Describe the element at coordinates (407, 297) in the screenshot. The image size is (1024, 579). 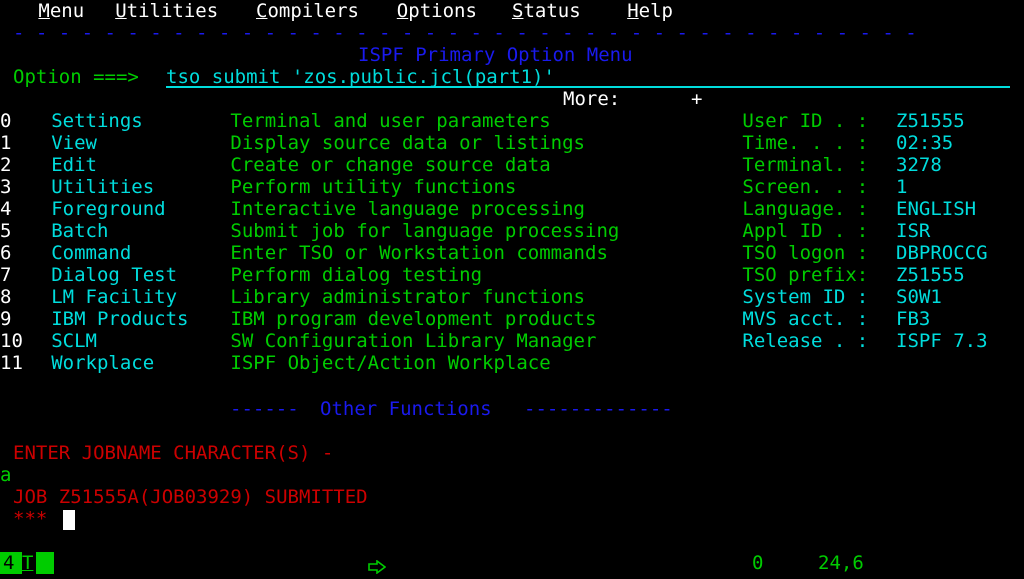
I see `option-description-8: Library administrator functions` at that location.